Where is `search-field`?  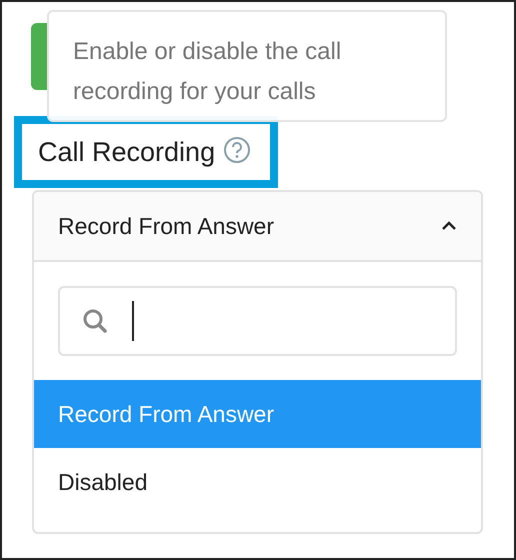 search-field is located at coordinates (257, 321).